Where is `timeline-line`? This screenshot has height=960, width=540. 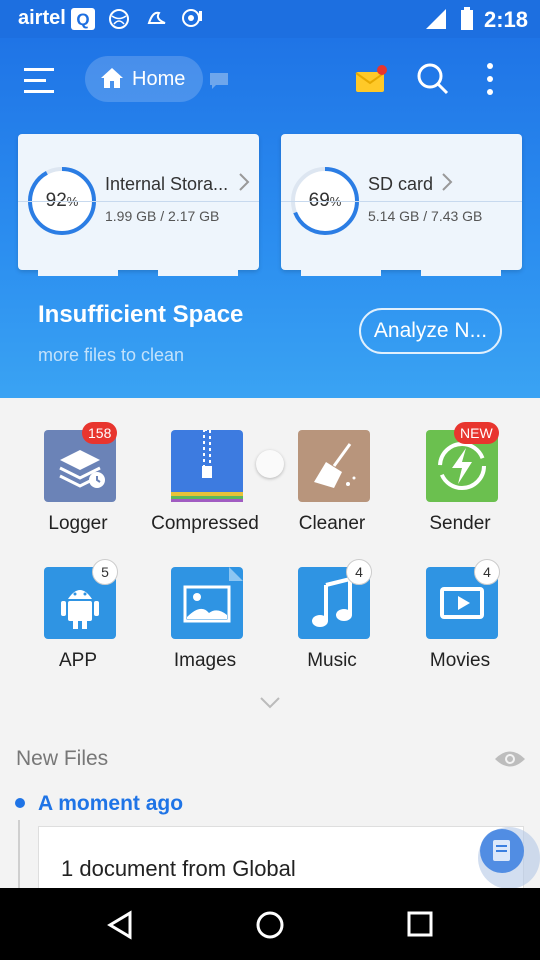 timeline-line is located at coordinates (19, 855).